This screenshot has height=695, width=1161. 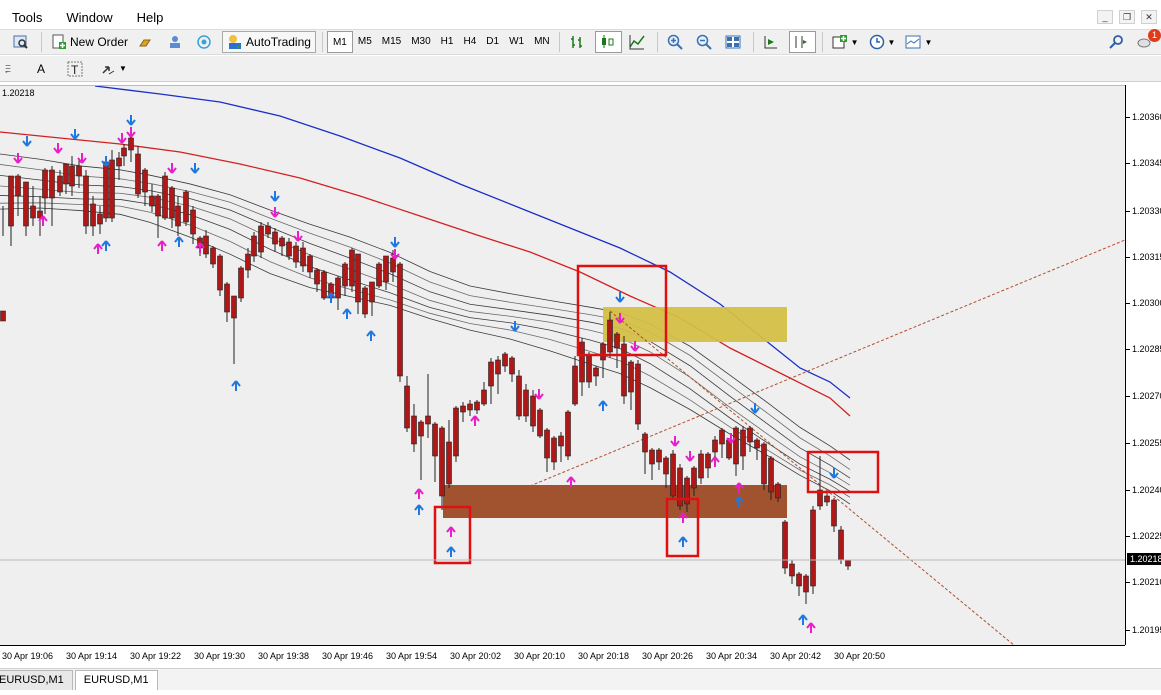 I want to click on text-label-icon: T, so click(x=76, y=69).